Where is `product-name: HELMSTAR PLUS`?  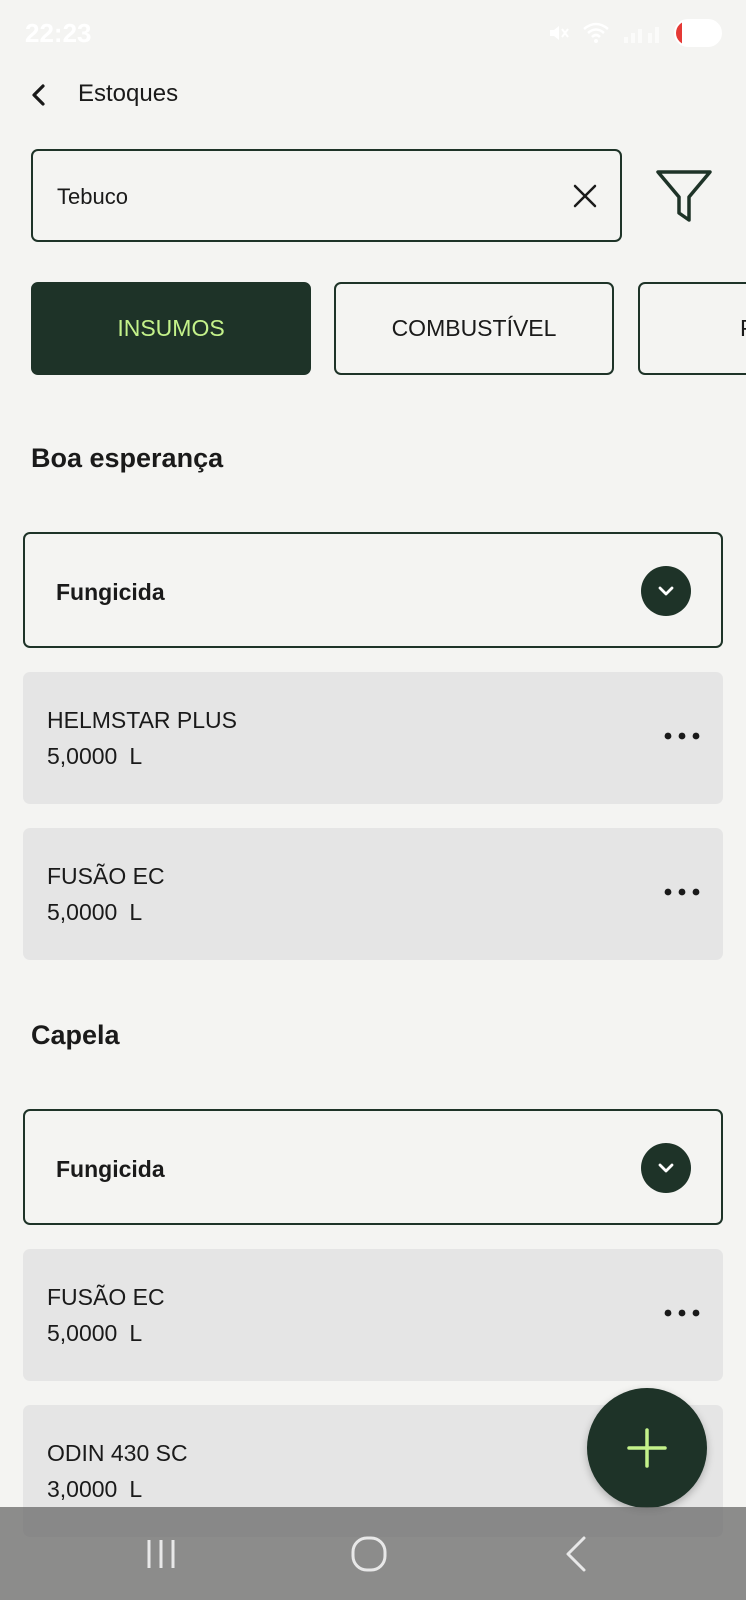
product-name: HELMSTAR PLUS is located at coordinates (142, 720).